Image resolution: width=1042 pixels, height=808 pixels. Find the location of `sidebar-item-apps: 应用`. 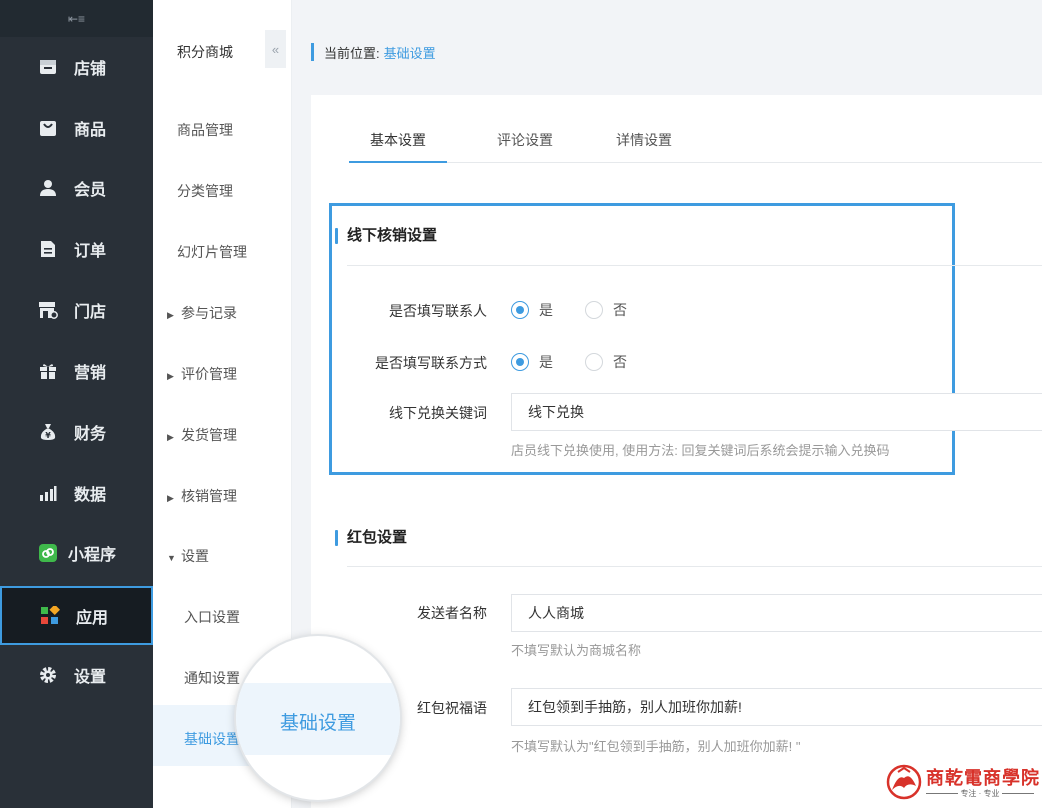

sidebar-item-apps: 应用 is located at coordinates (76, 615).